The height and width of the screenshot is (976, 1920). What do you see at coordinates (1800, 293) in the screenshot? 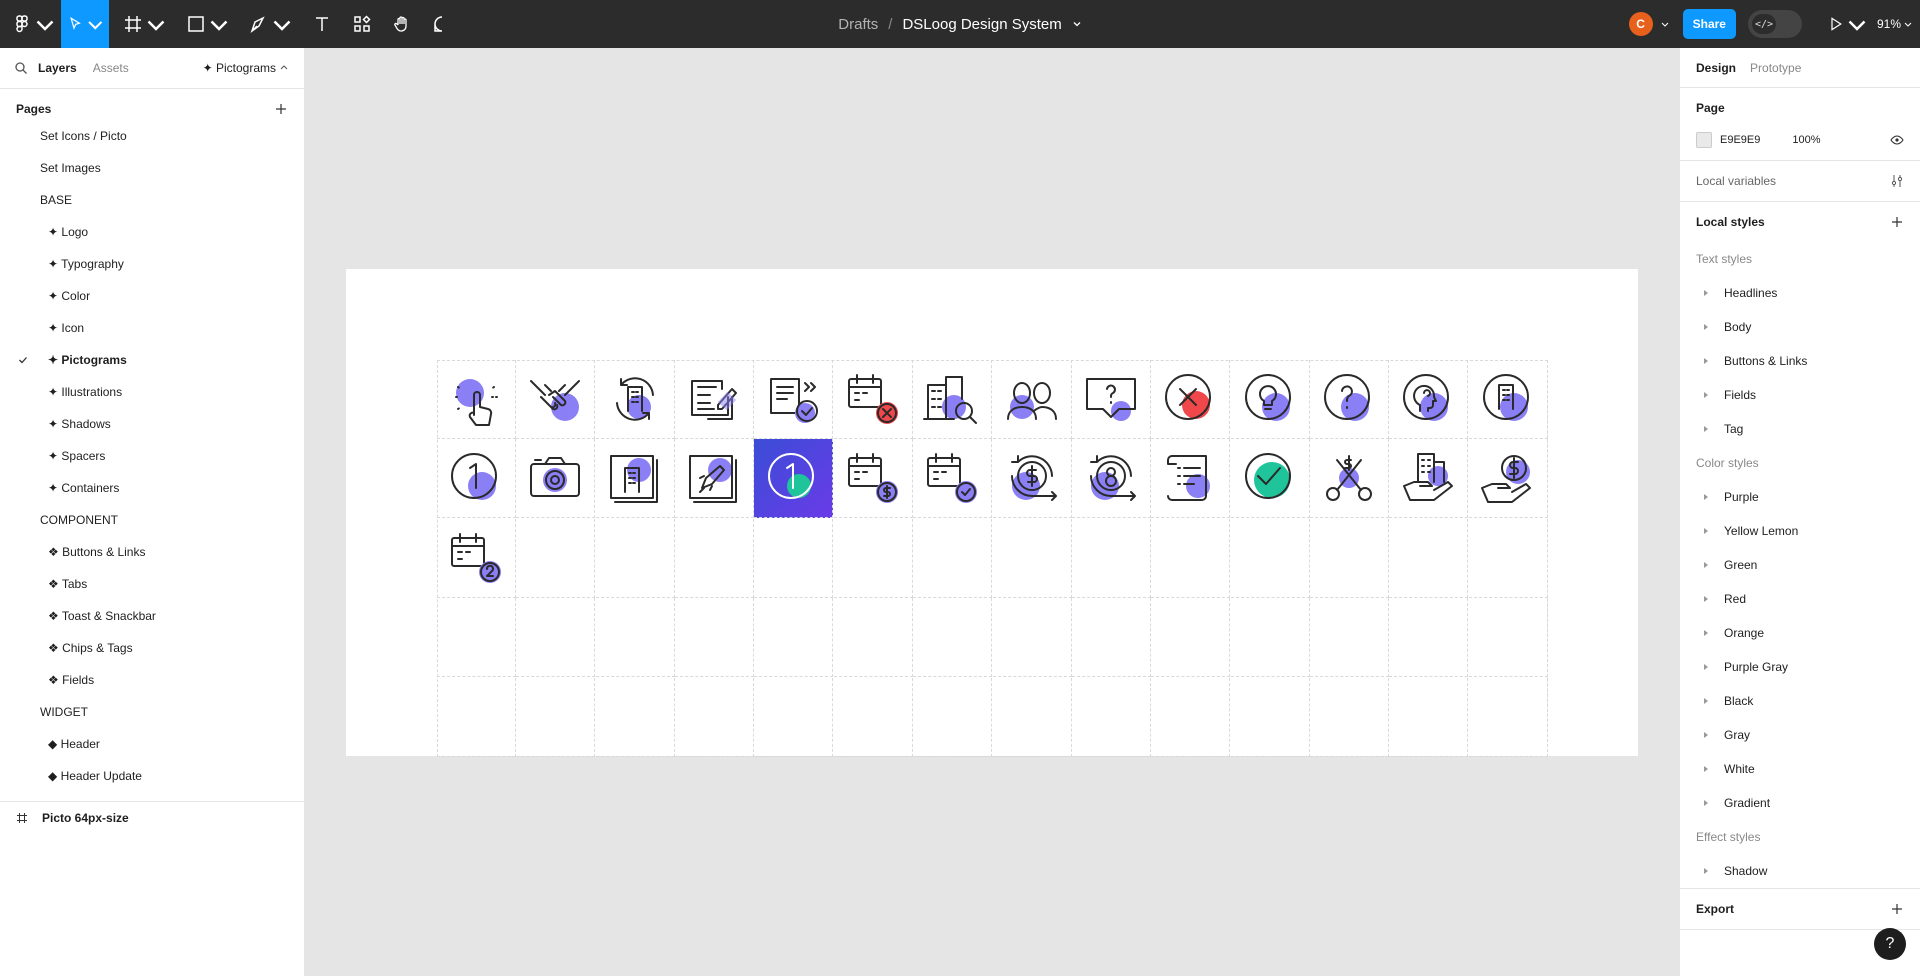
I see `style-item: Headlines` at bounding box center [1800, 293].